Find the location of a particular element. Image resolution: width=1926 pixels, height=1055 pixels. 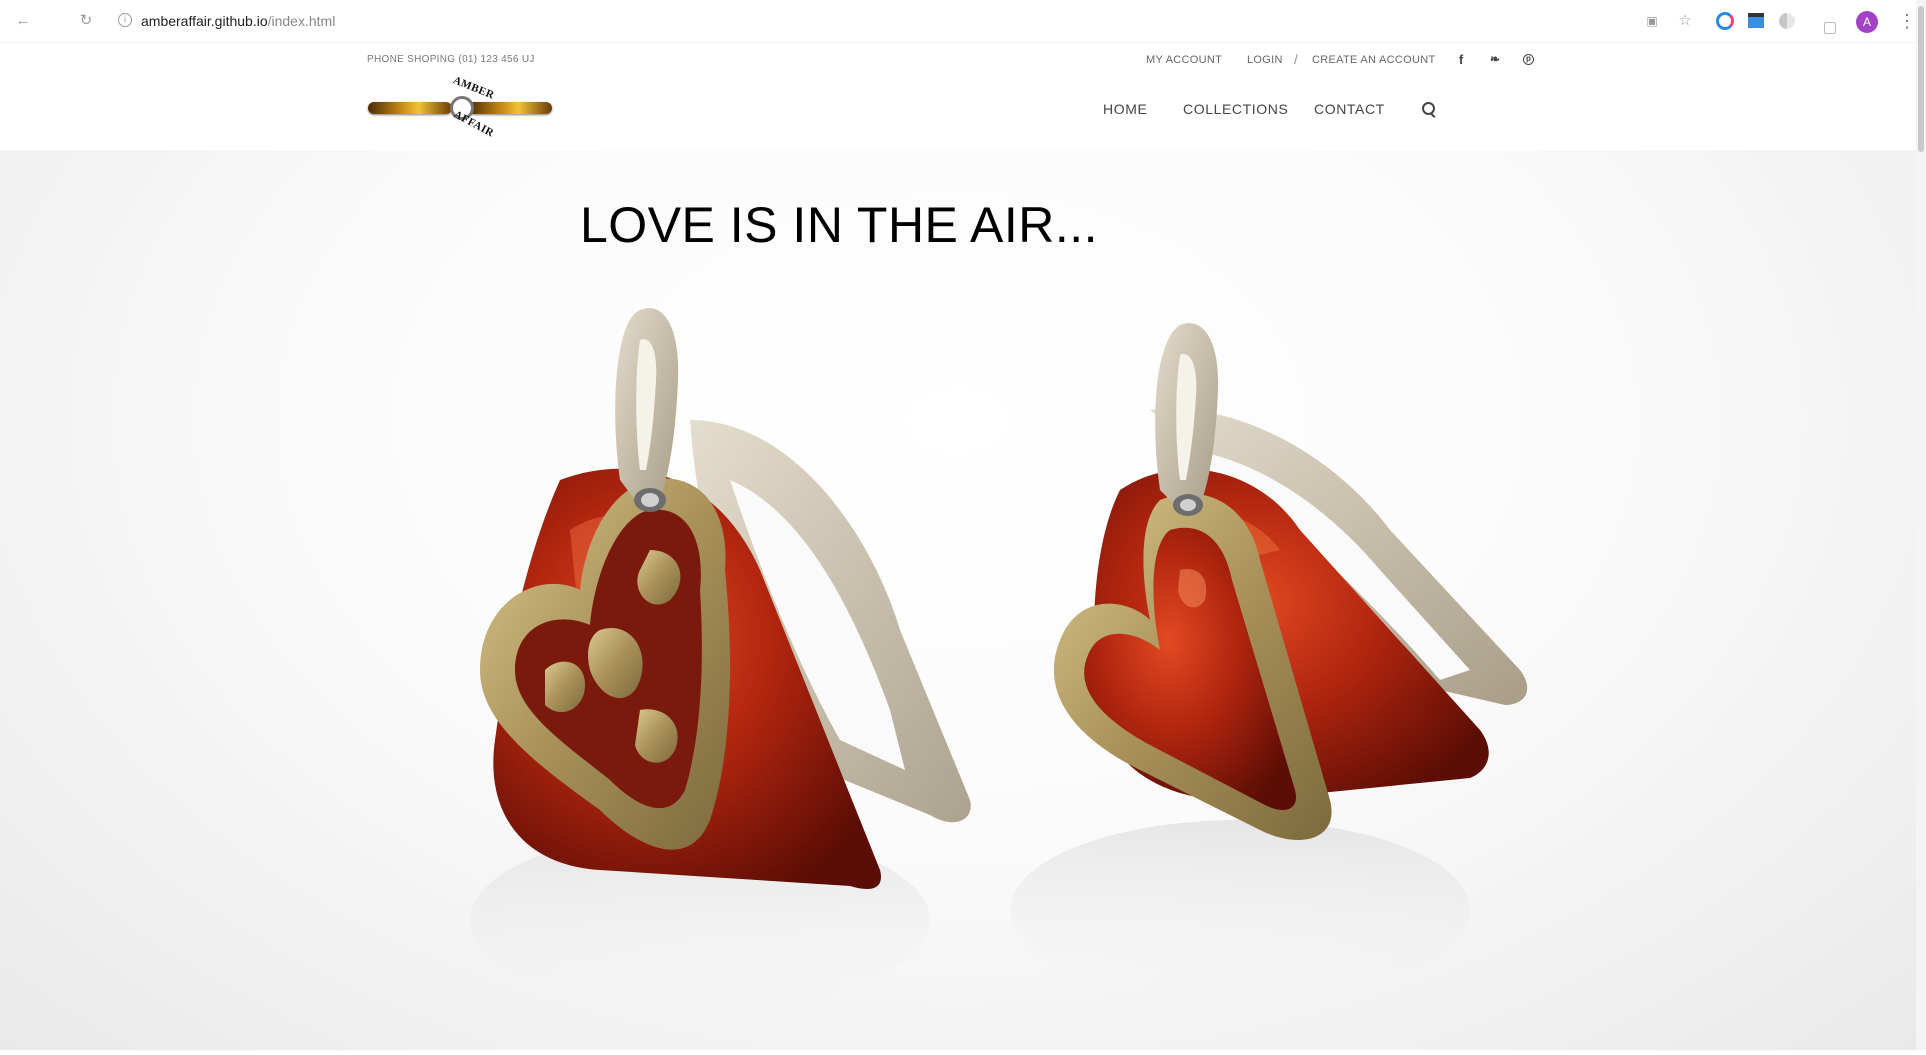

edge-extension-icon is located at coordinates (1725, 21).